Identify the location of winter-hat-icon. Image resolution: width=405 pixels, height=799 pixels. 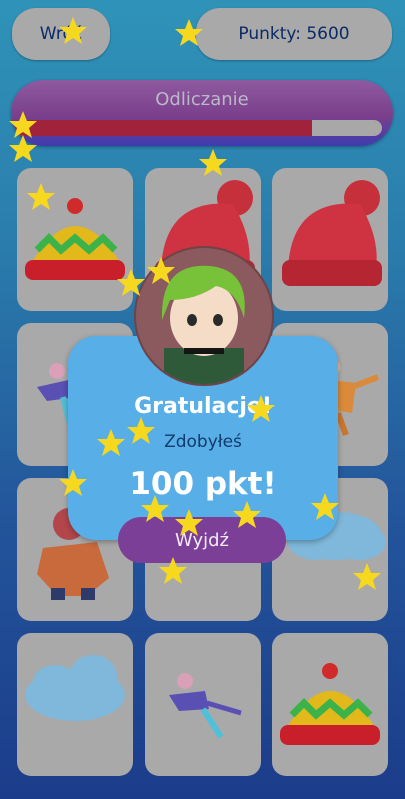
(330, 704).